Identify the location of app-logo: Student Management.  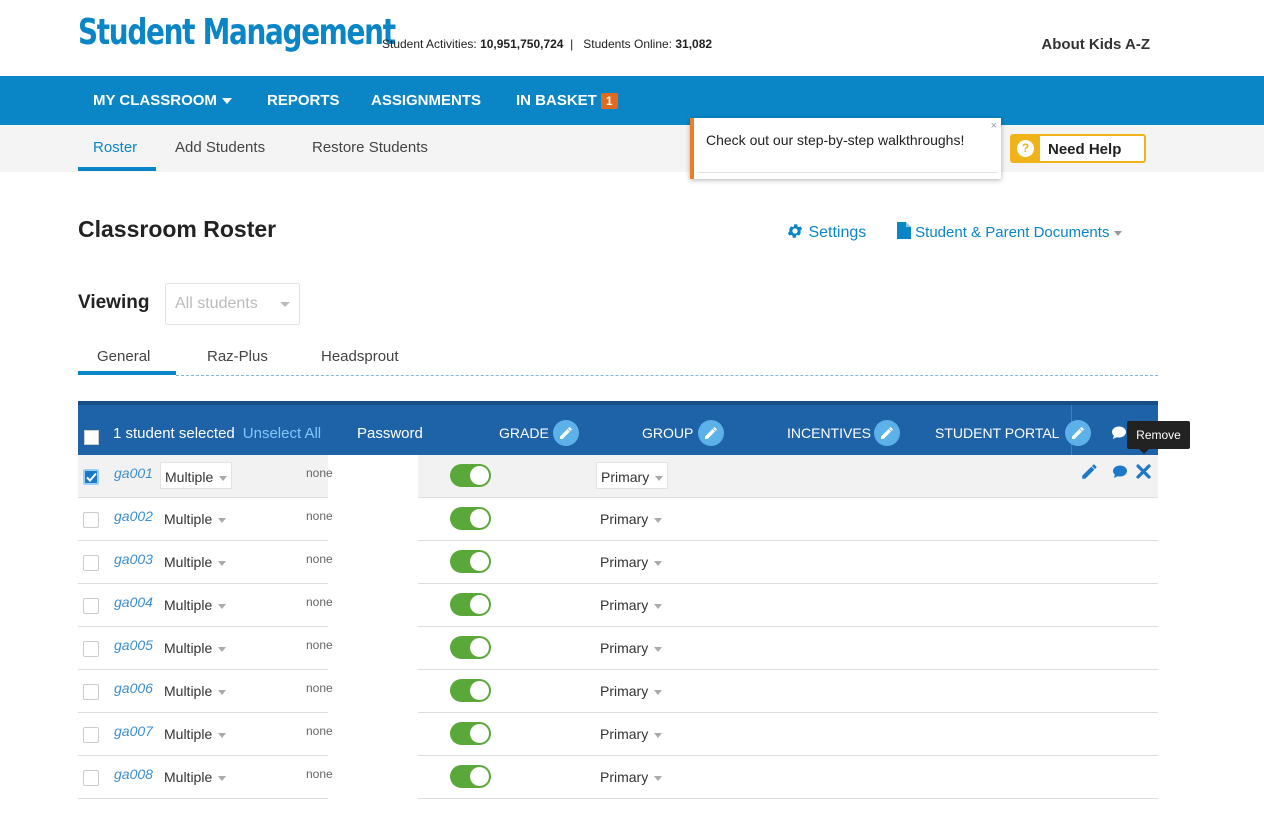
(237, 32).